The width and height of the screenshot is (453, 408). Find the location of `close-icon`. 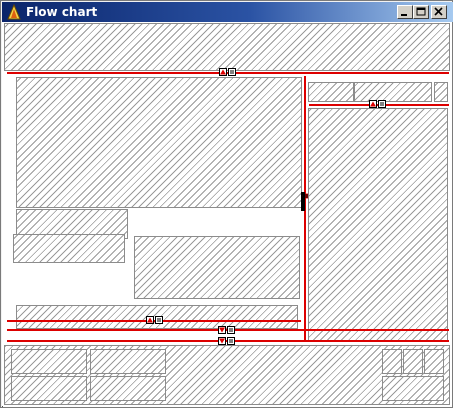

close-icon is located at coordinates (438, 11).